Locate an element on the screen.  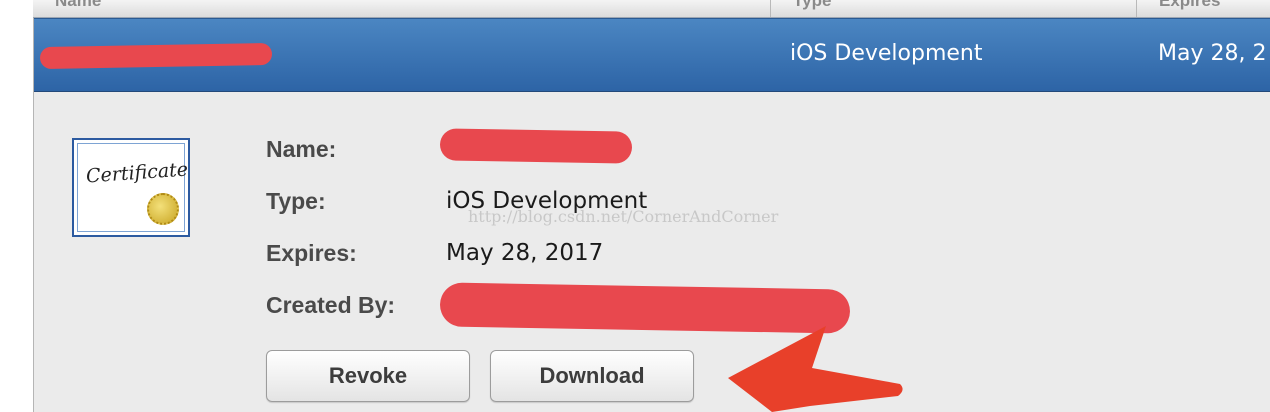
watermark-text: http://blog.csdn.net/CornerAndCorner is located at coordinates (623, 216).